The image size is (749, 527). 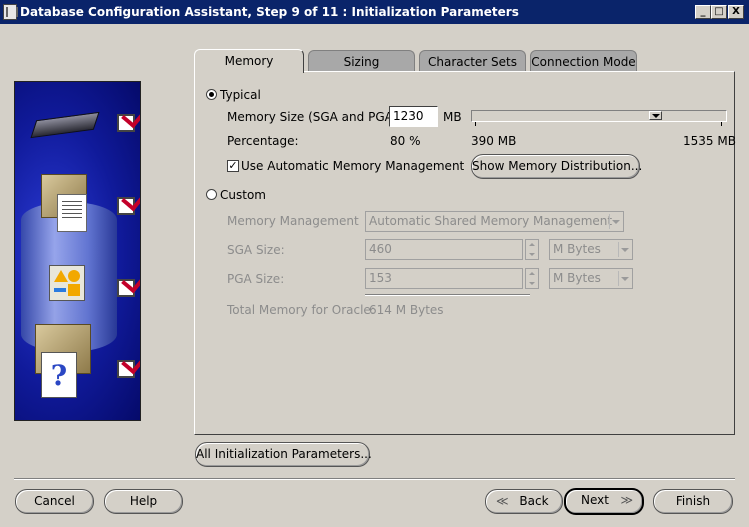 I want to click on finish-button: Finish, so click(x=693, y=501).